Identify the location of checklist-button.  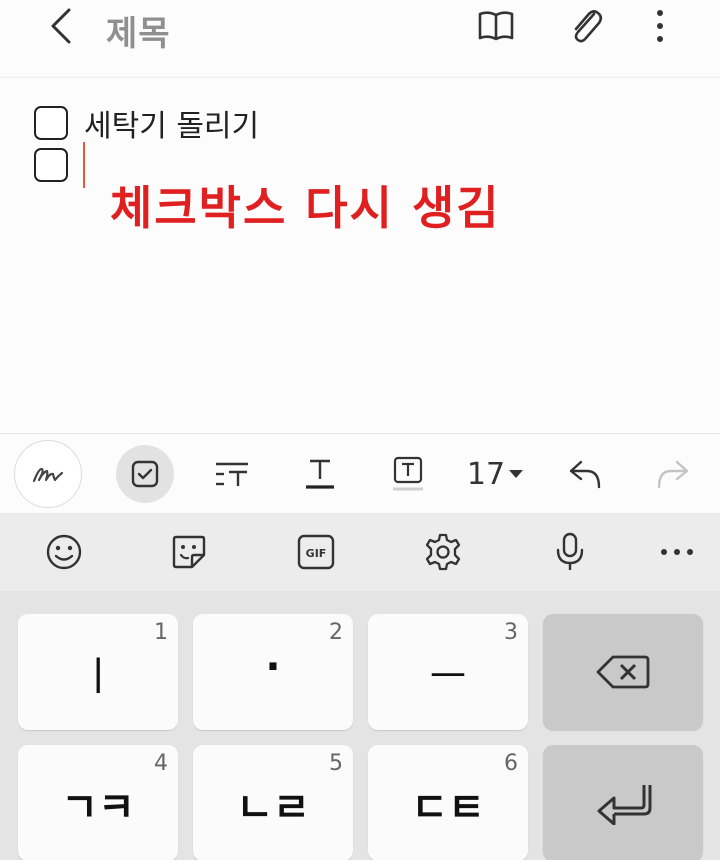
(145, 474).